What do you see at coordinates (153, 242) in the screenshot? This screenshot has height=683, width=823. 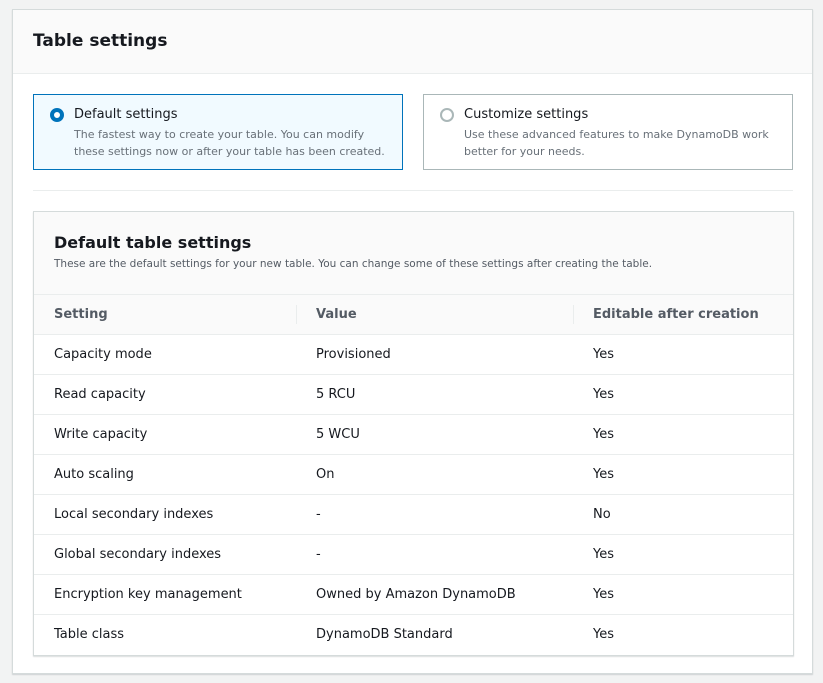 I see `default-settings-title: Default table settings` at bounding box center [153, 242].